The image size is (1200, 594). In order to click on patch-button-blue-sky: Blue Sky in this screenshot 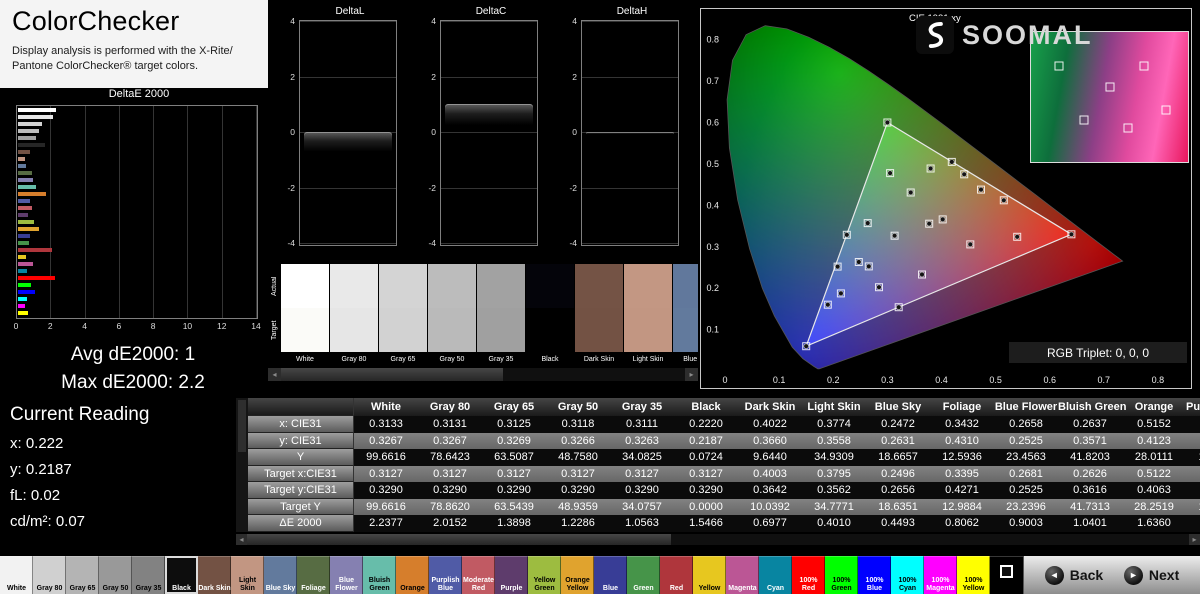, I will do `click(280, 575)`.